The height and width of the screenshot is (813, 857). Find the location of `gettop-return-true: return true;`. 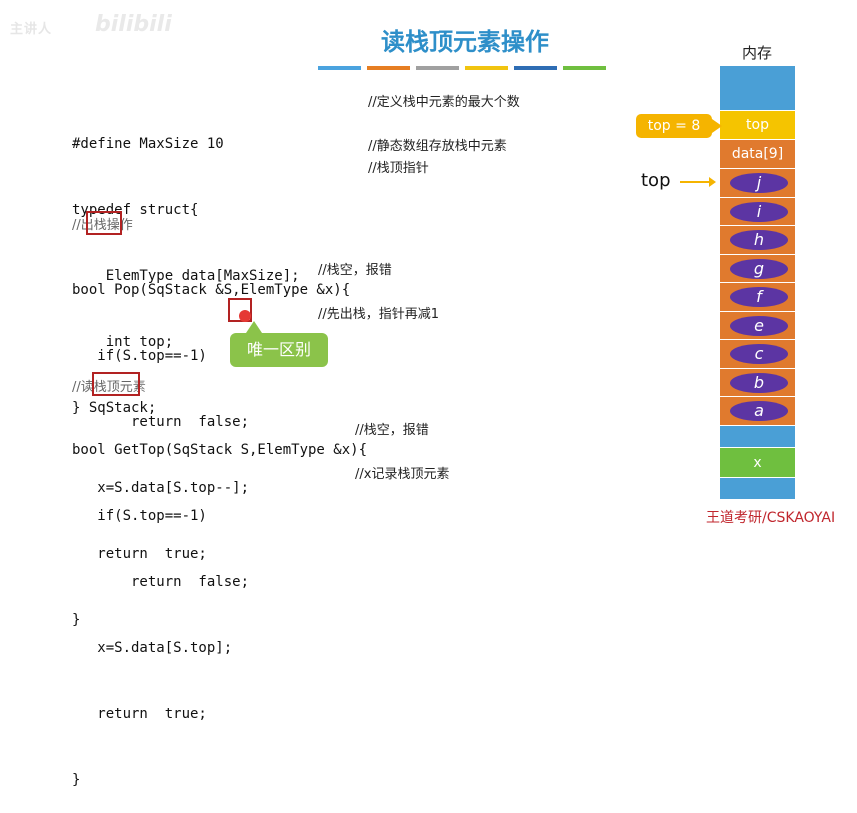

gettop-return-true: return true; is located at coordinates (139, 714).